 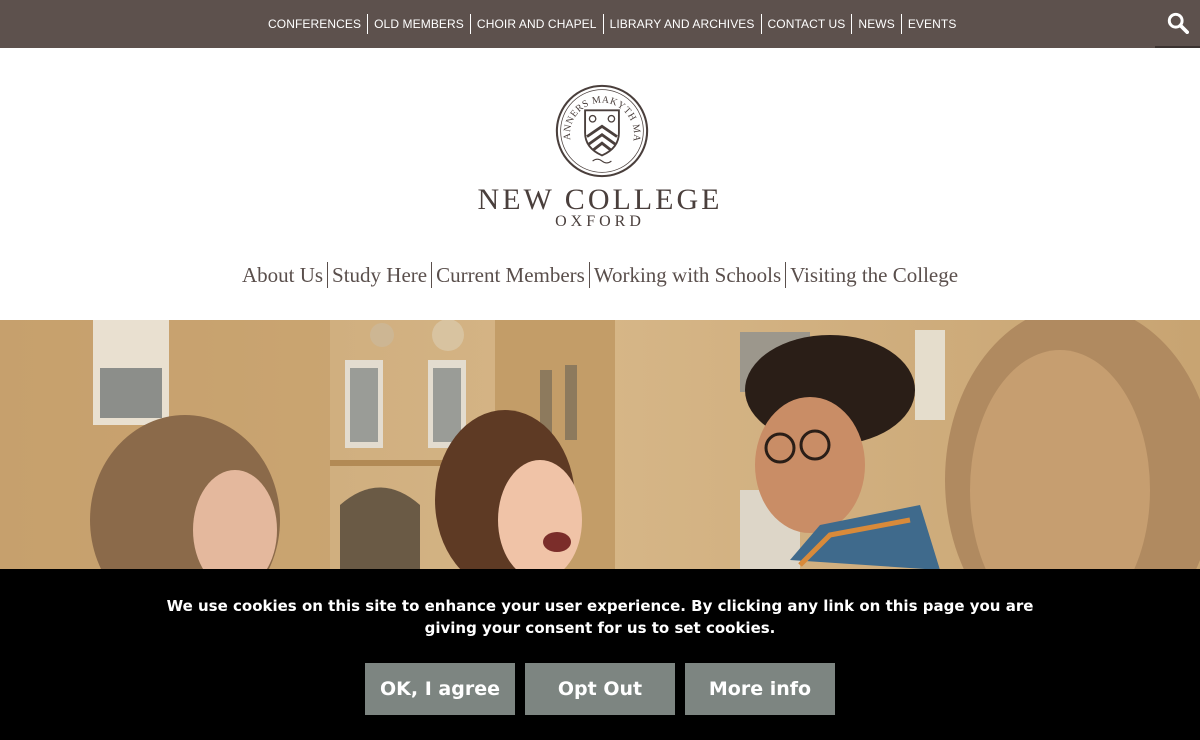 What do you see at coordinates (537, 24) in the screenshot?
I see `utility-link-choir-and-chapel: CHOIR AND CHAPEL` at bounding box center [537, 24].